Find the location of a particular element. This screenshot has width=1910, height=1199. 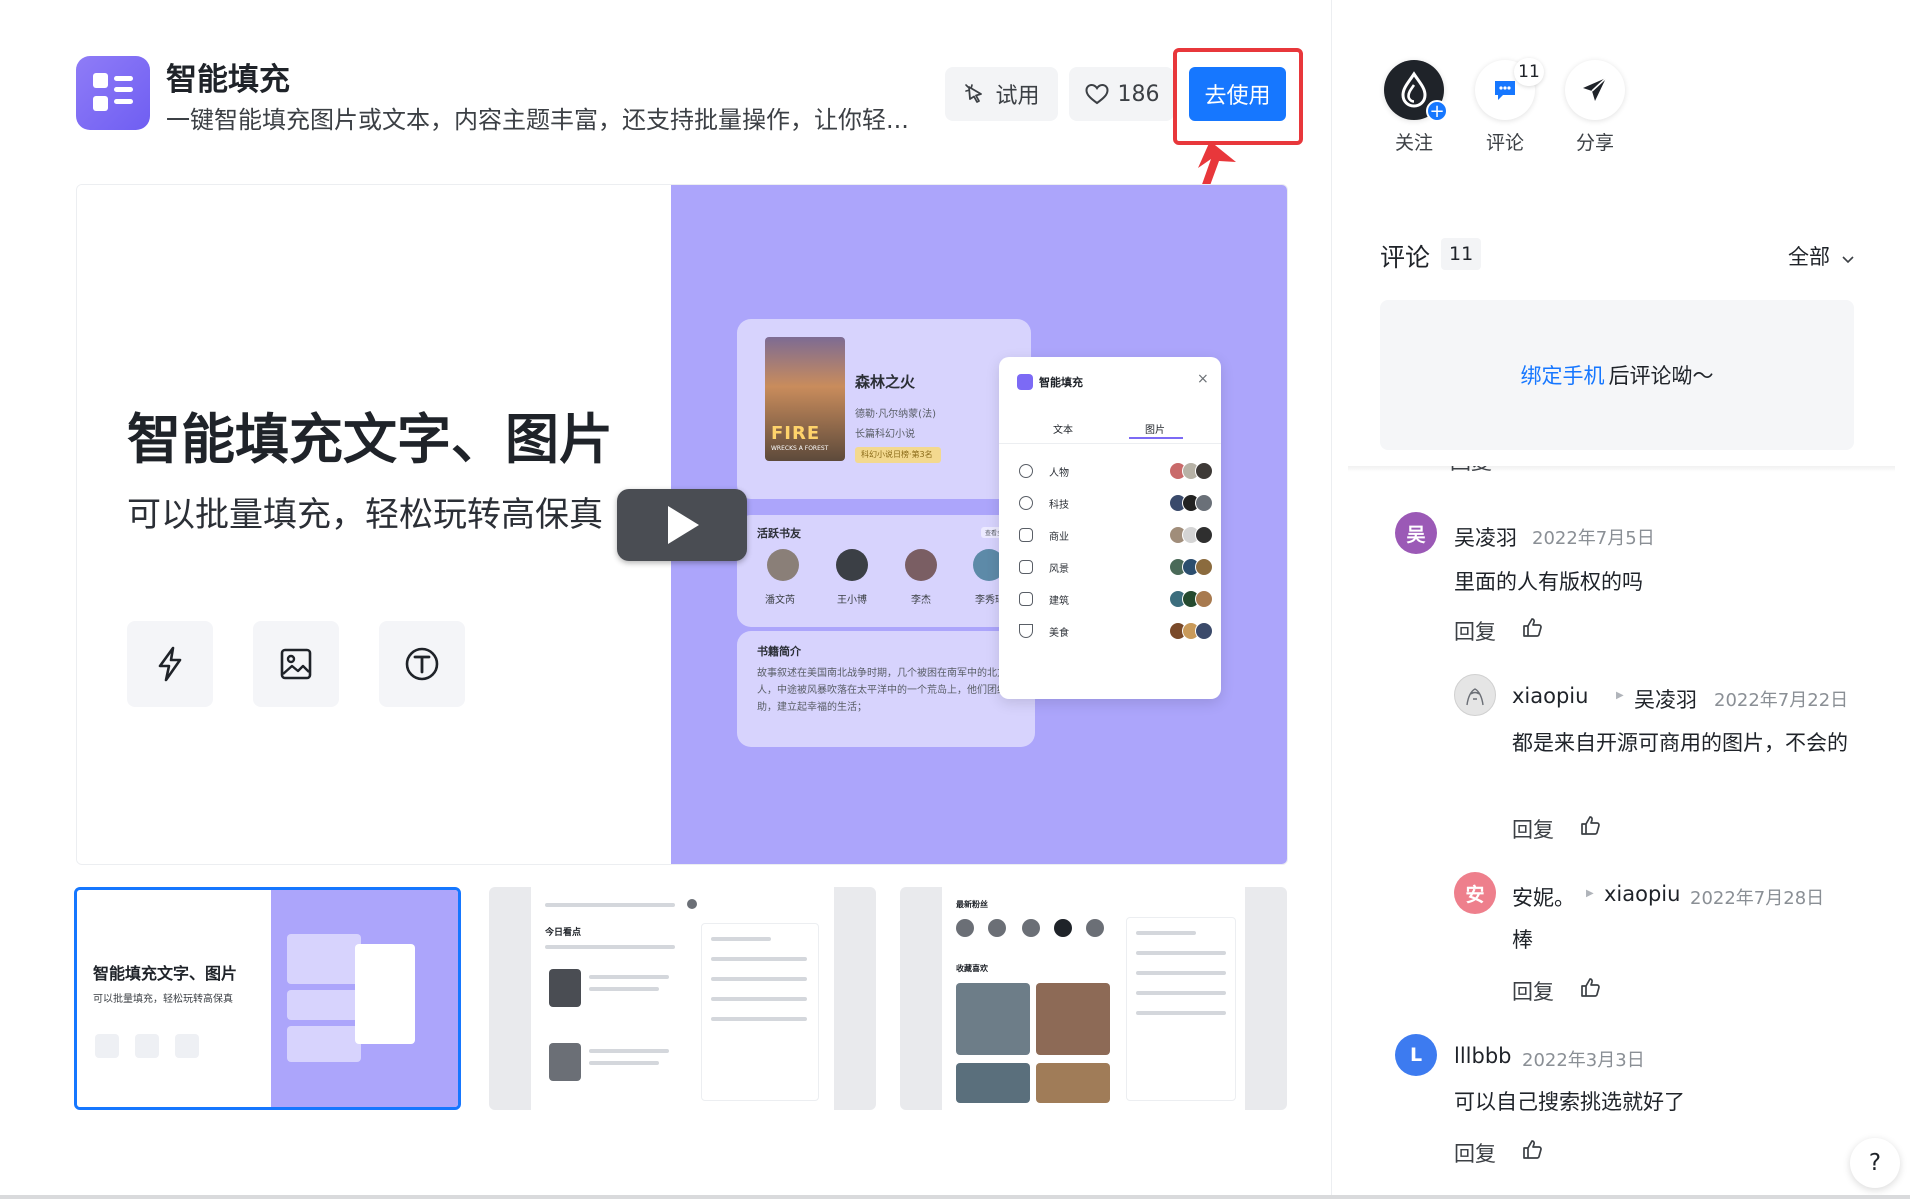

comment-author: xiaopiu is located at coordinates (1550, 696).